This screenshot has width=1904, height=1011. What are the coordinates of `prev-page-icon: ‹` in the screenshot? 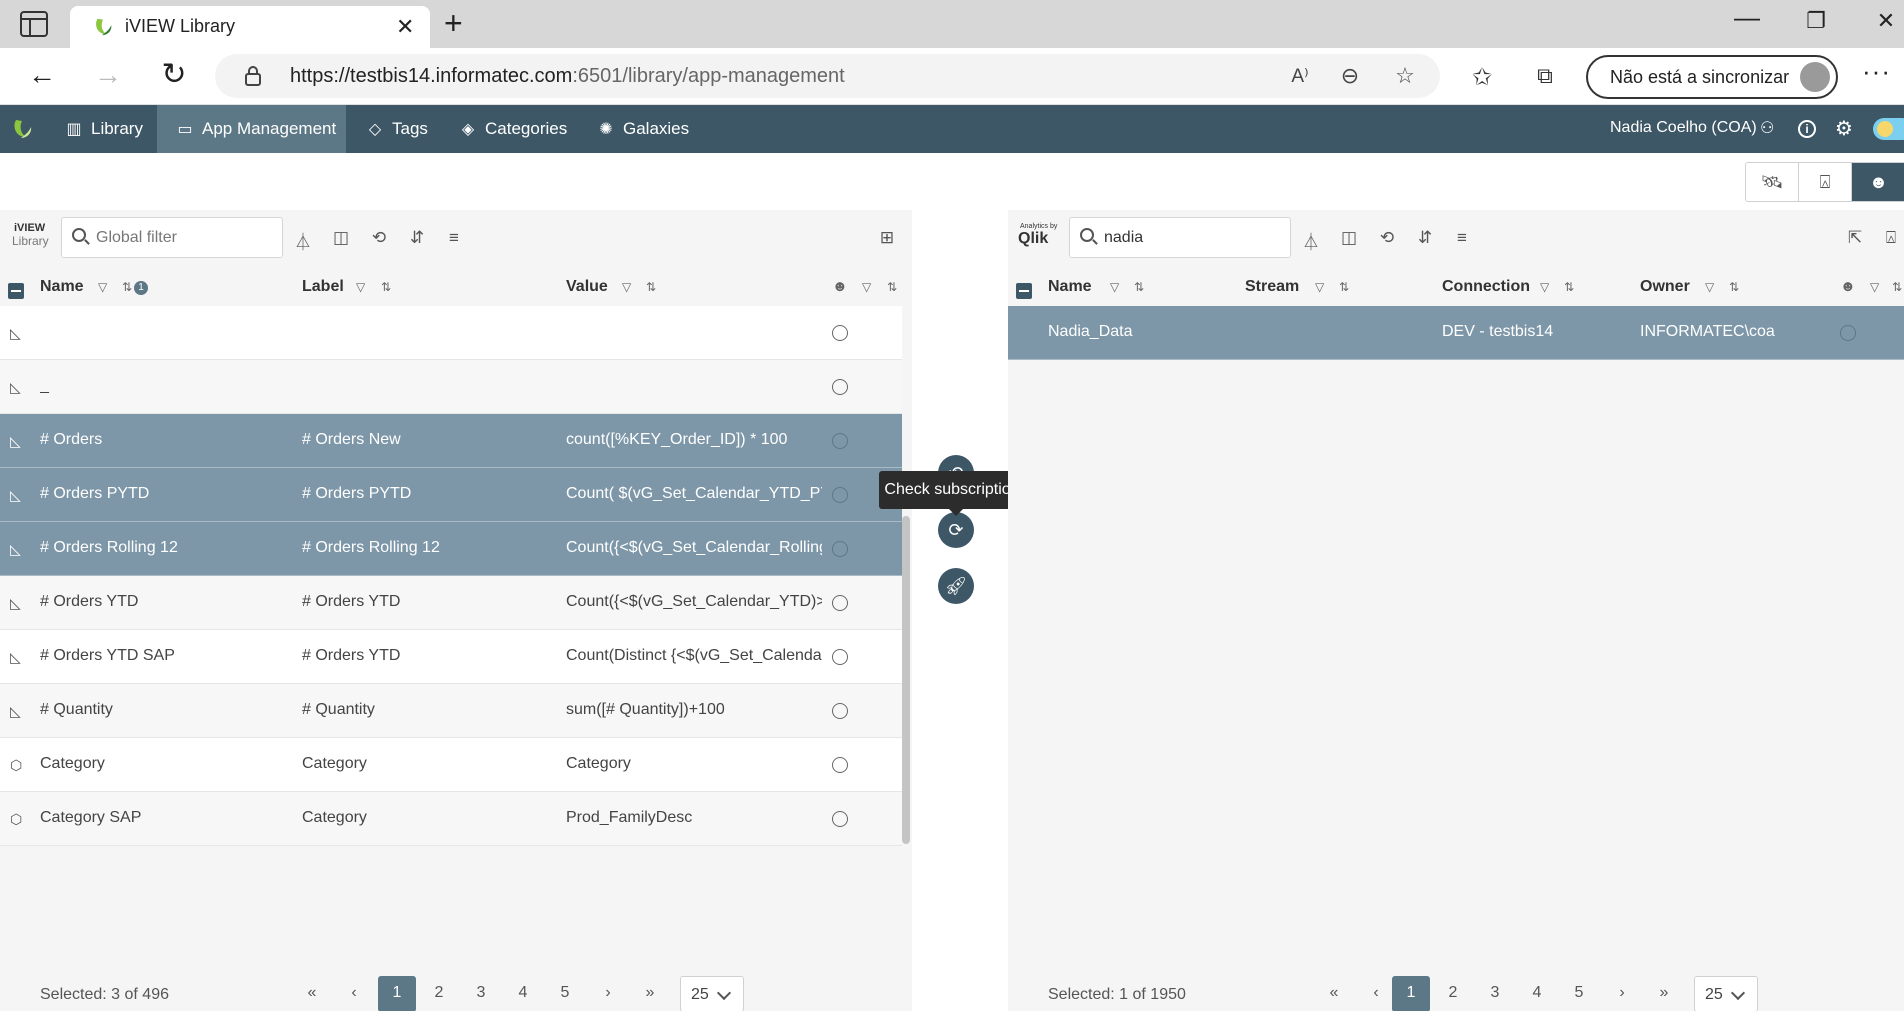 It's located at (1376, 993).